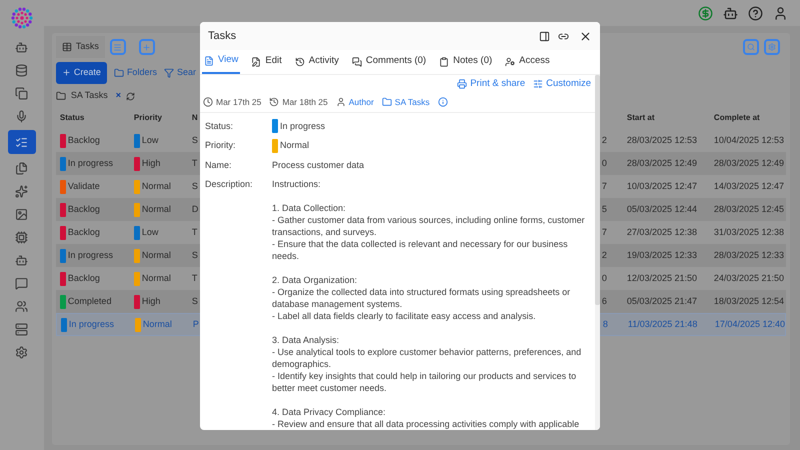  What do you see at coordinates (318, 165) in the screenshot?
I see `field-value: Process customer data` at bounding box center [318, 165].